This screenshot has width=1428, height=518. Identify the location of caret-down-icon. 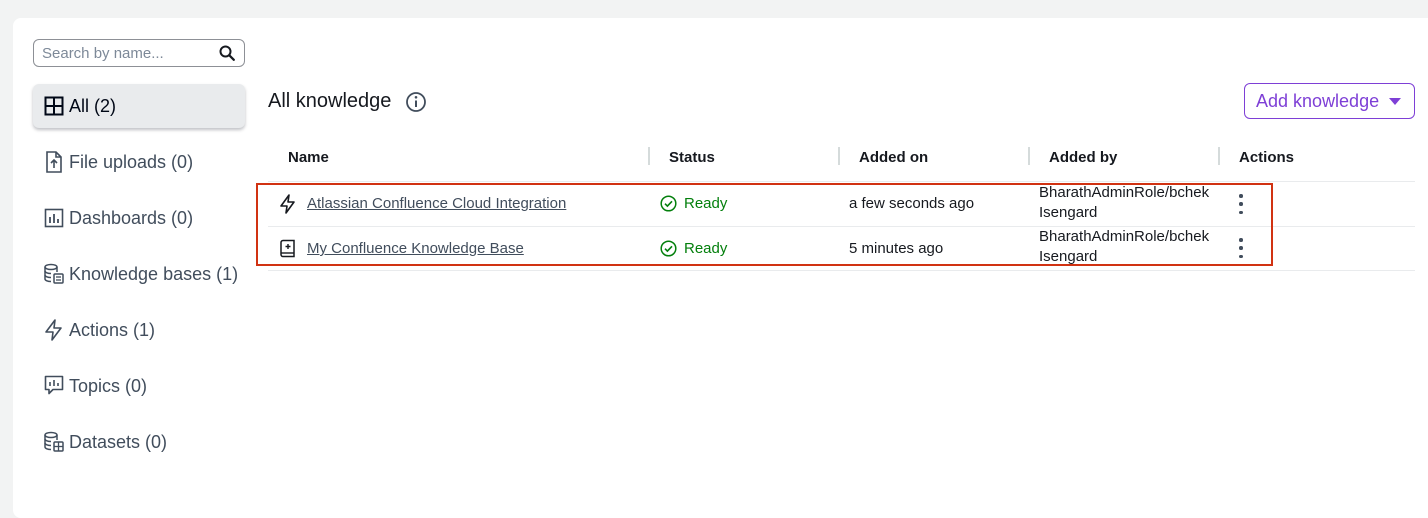
(1395, 101).